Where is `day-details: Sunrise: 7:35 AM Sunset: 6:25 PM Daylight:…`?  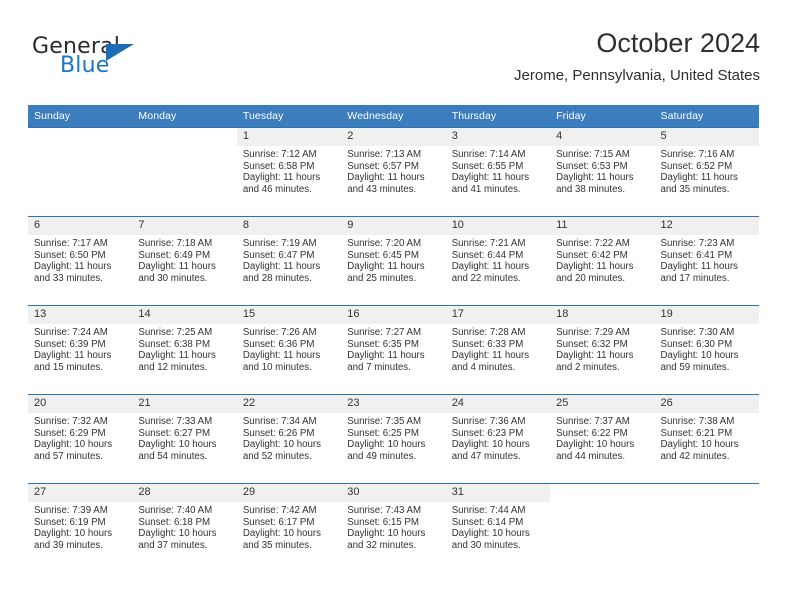
day-details: Sunrise: 7:35 AM Sunset: 6:25 PM Daylight:… is located at coordinates (393, 437).